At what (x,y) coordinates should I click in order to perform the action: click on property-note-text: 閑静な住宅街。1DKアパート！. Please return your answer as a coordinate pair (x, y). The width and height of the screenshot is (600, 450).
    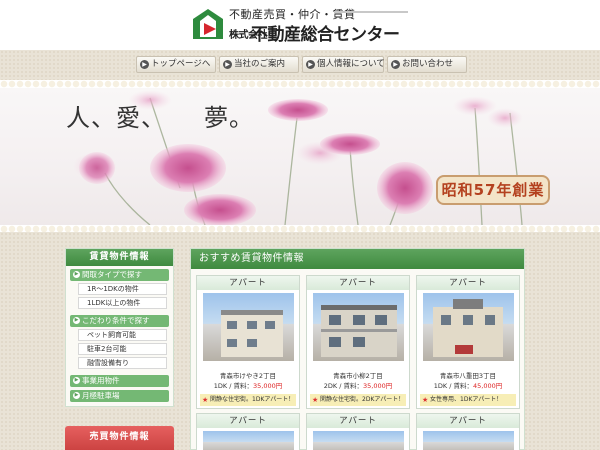
    Looking at the image, I should click on (252, 399).